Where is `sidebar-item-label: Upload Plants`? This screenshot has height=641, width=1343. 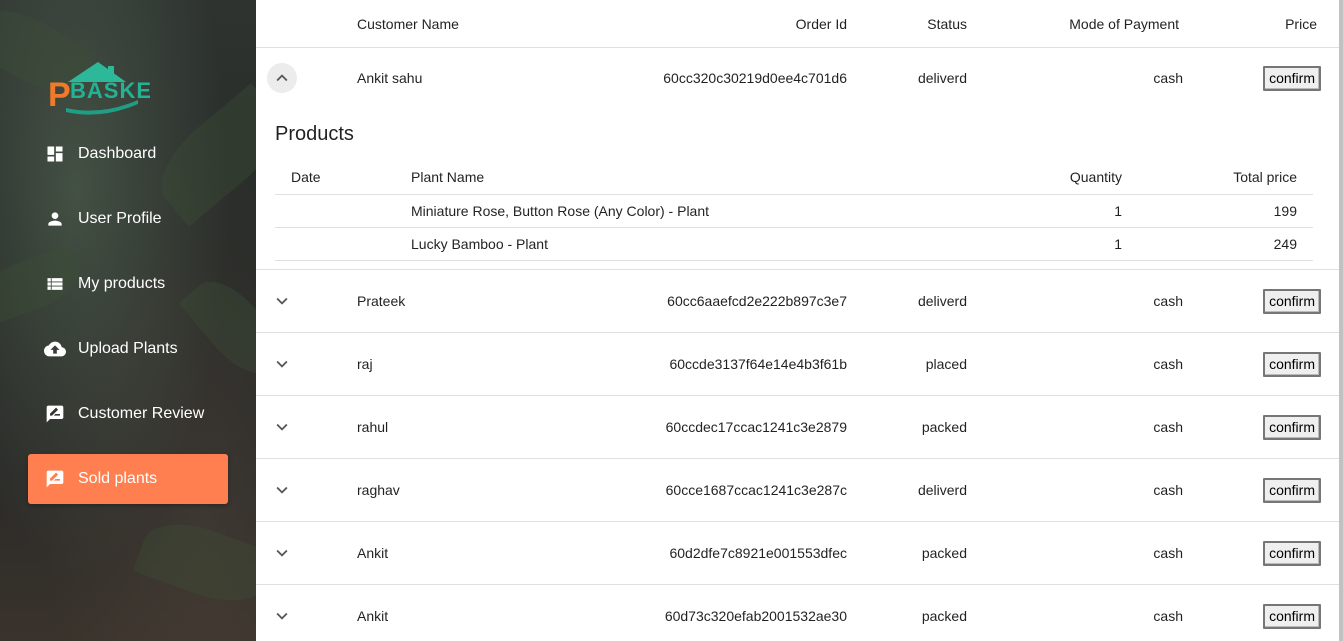 sidebar-item-label: Upload Plants is located at coordinates (128, 348).